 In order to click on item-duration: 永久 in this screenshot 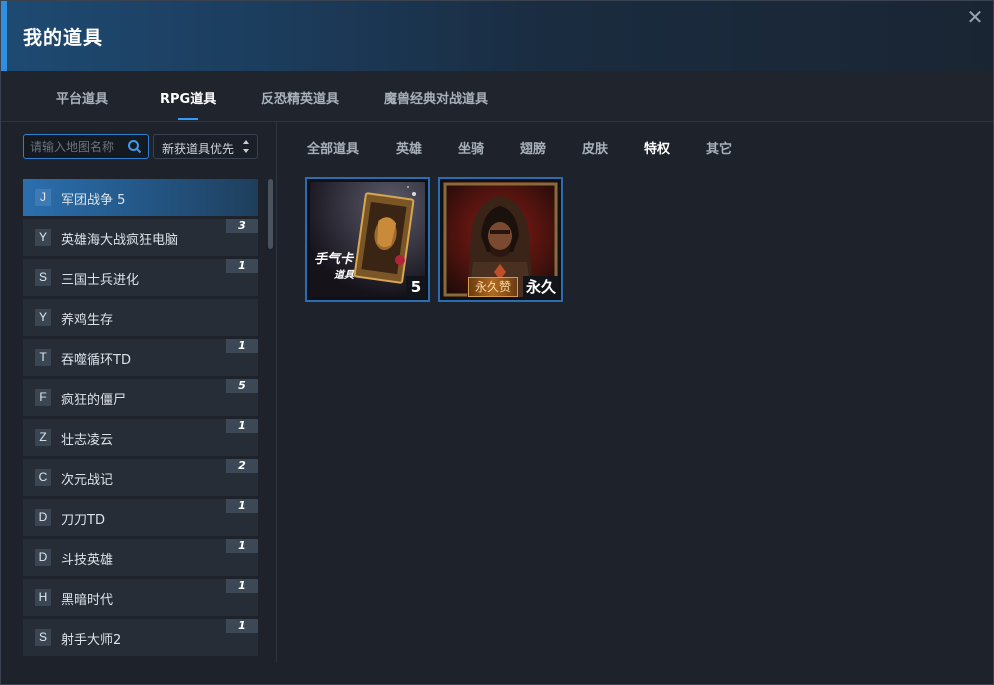, I will do `click(540, 287)`.